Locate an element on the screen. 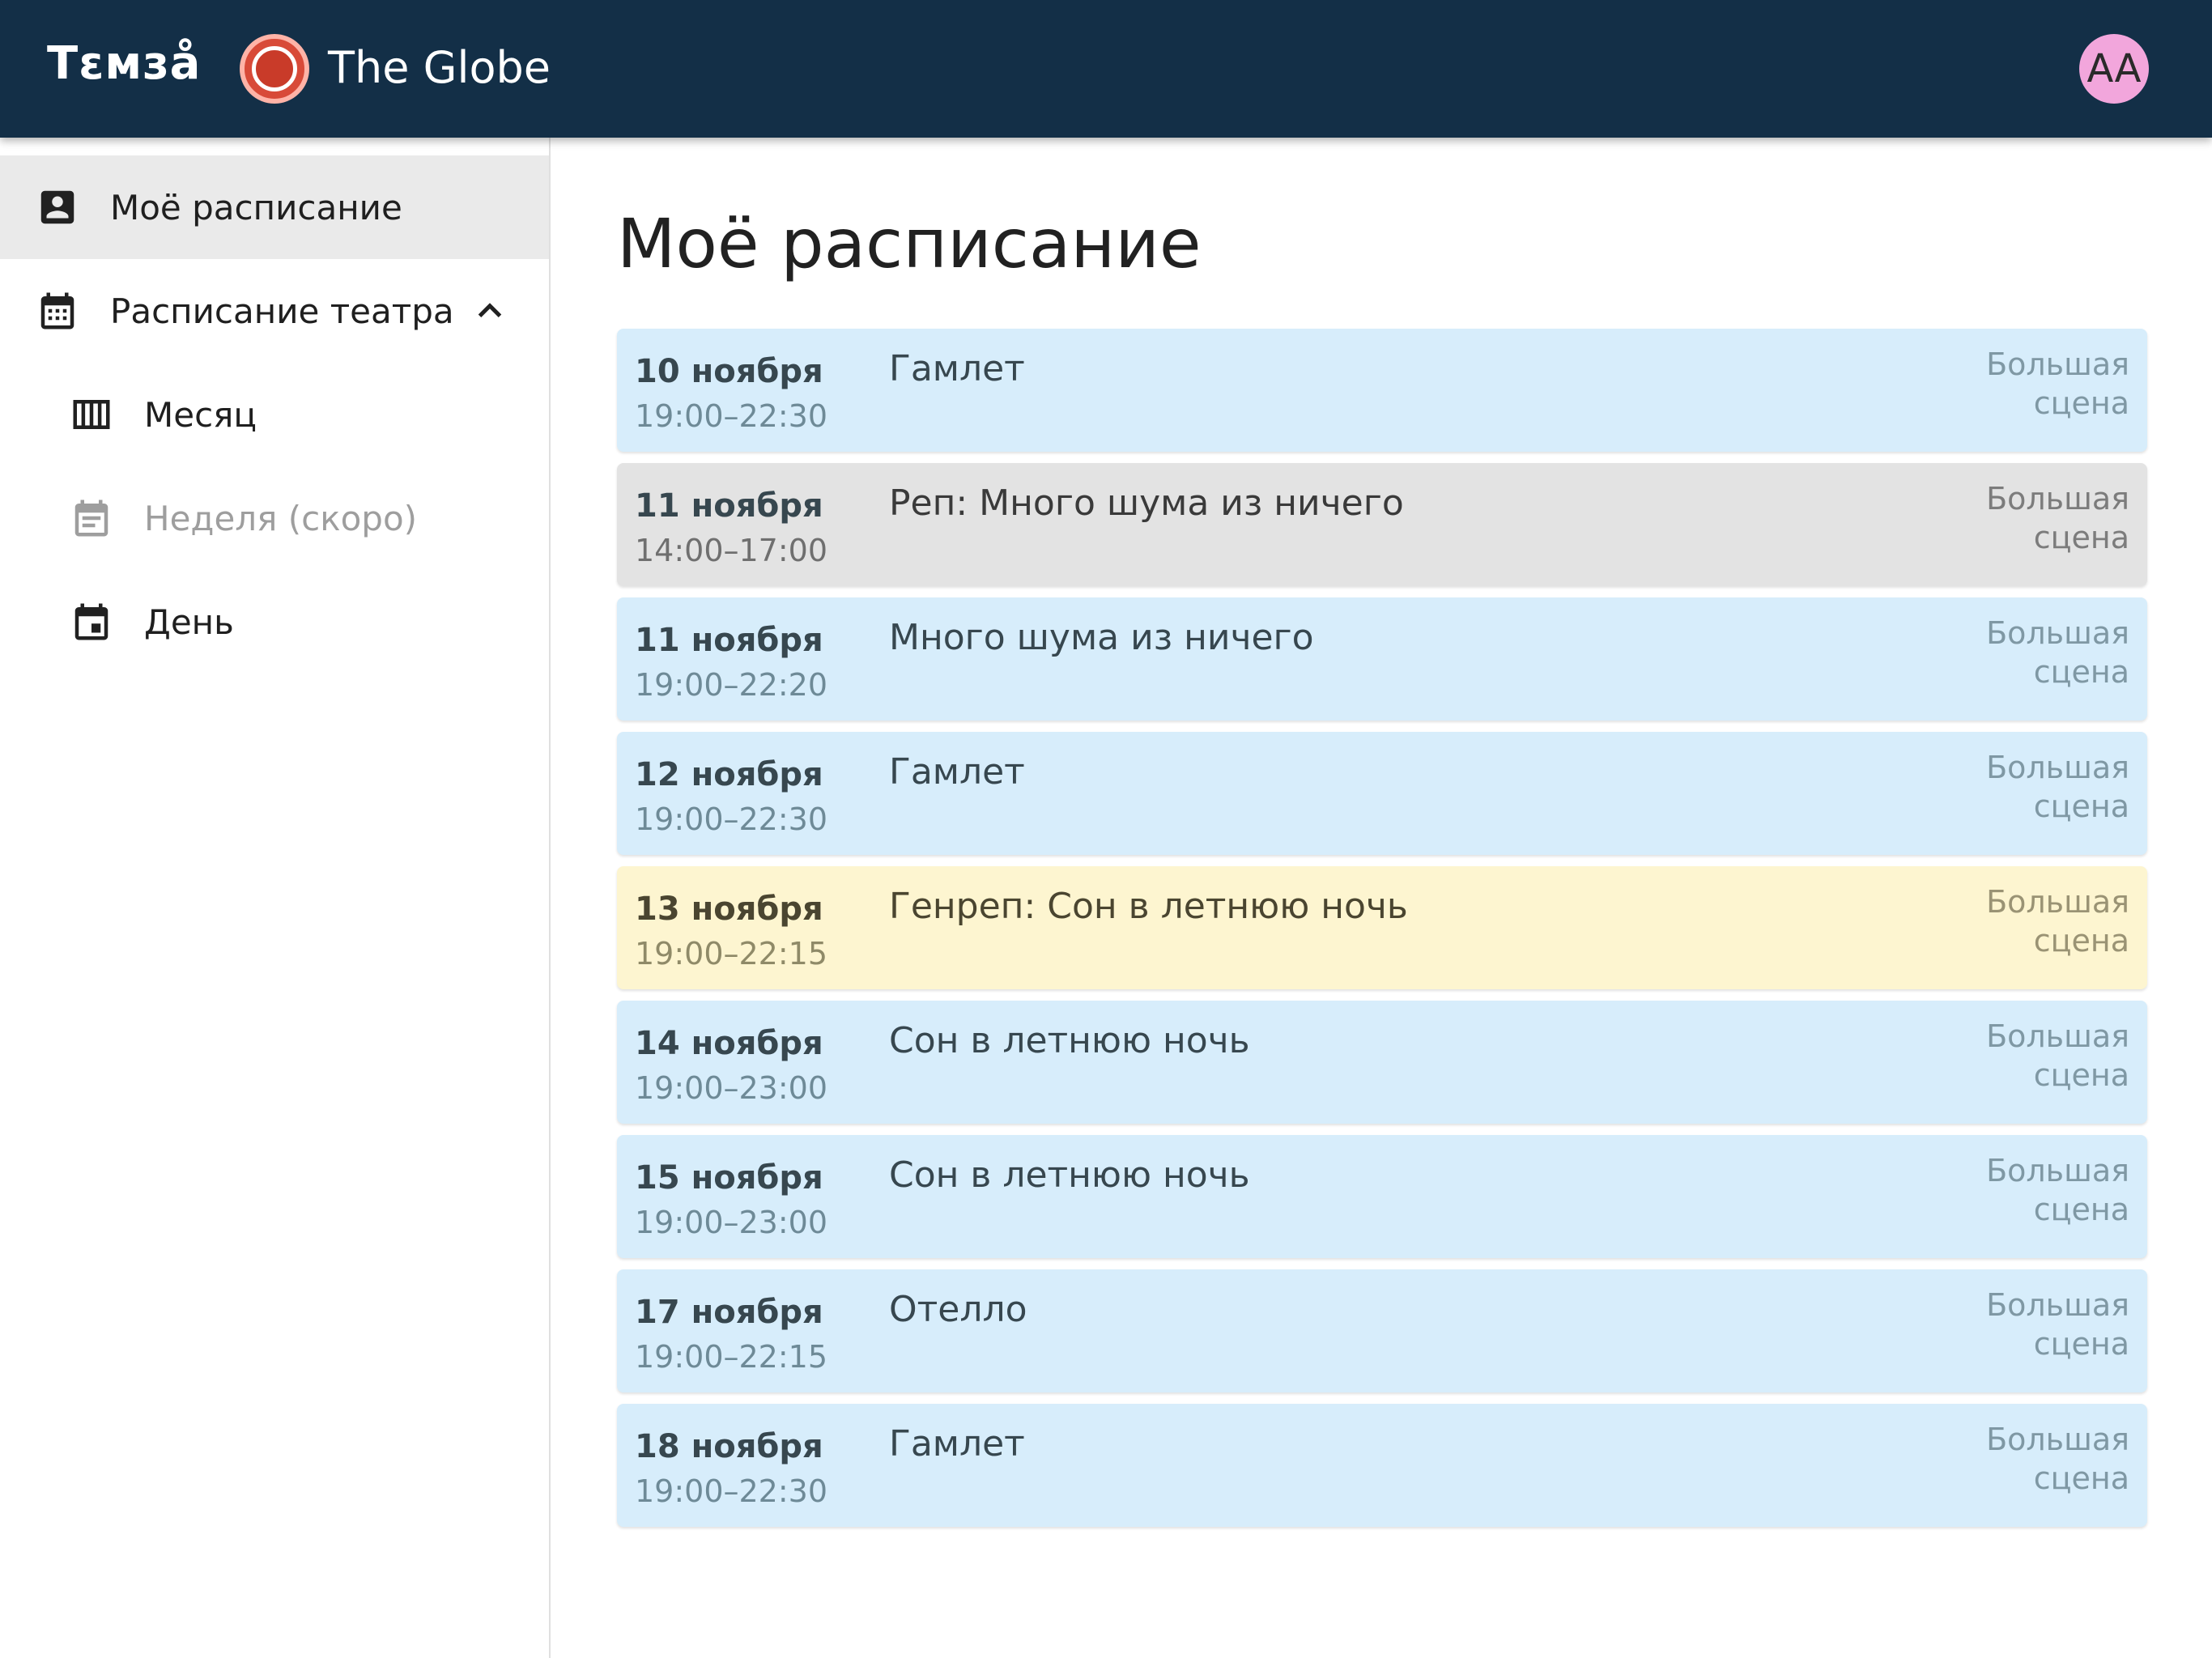 The image size is (2212, 1658). sidebar-item-label: Расписание театра is located at coordinates (282, 311).